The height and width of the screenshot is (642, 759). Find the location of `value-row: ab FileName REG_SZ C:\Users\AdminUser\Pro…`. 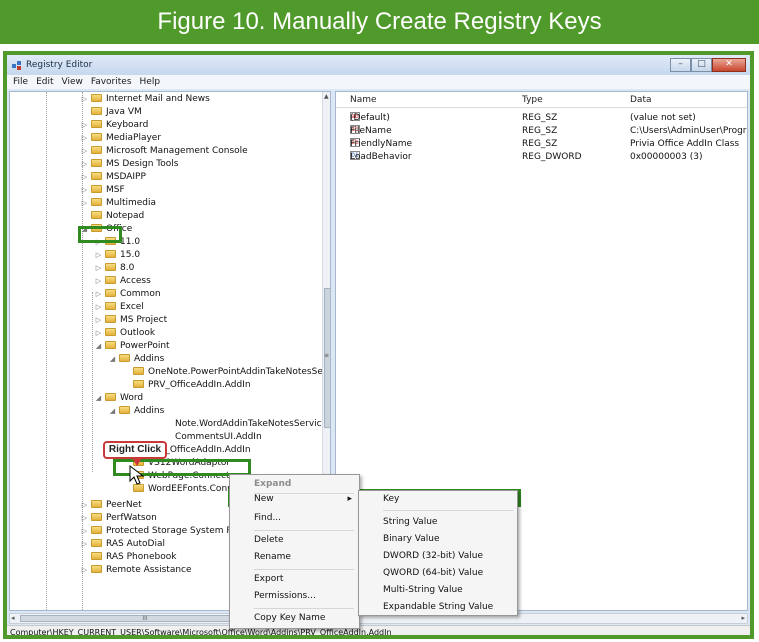

value-row: ab FileName REG_SZ C:\Users\AdminUser\Pro… is located at coordinates (541, 131).